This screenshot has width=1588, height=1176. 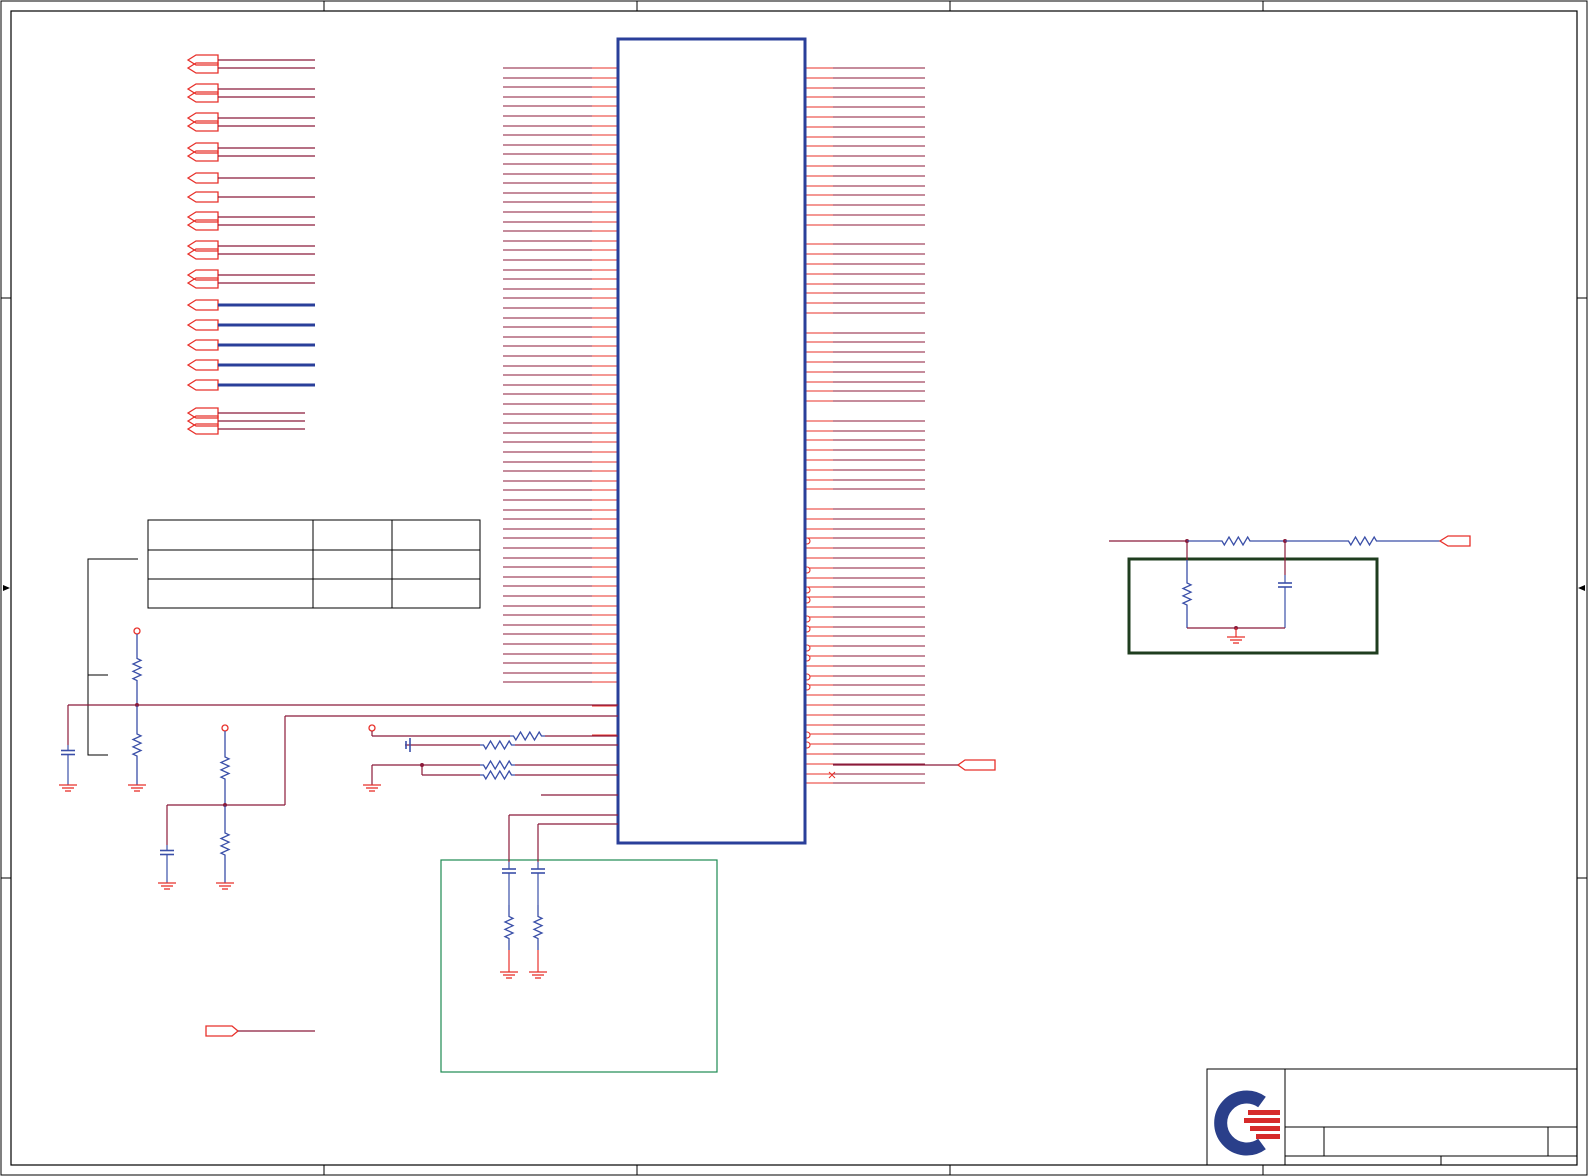 I want to click on company-logo-icon, so click(x=1247, y=1123).